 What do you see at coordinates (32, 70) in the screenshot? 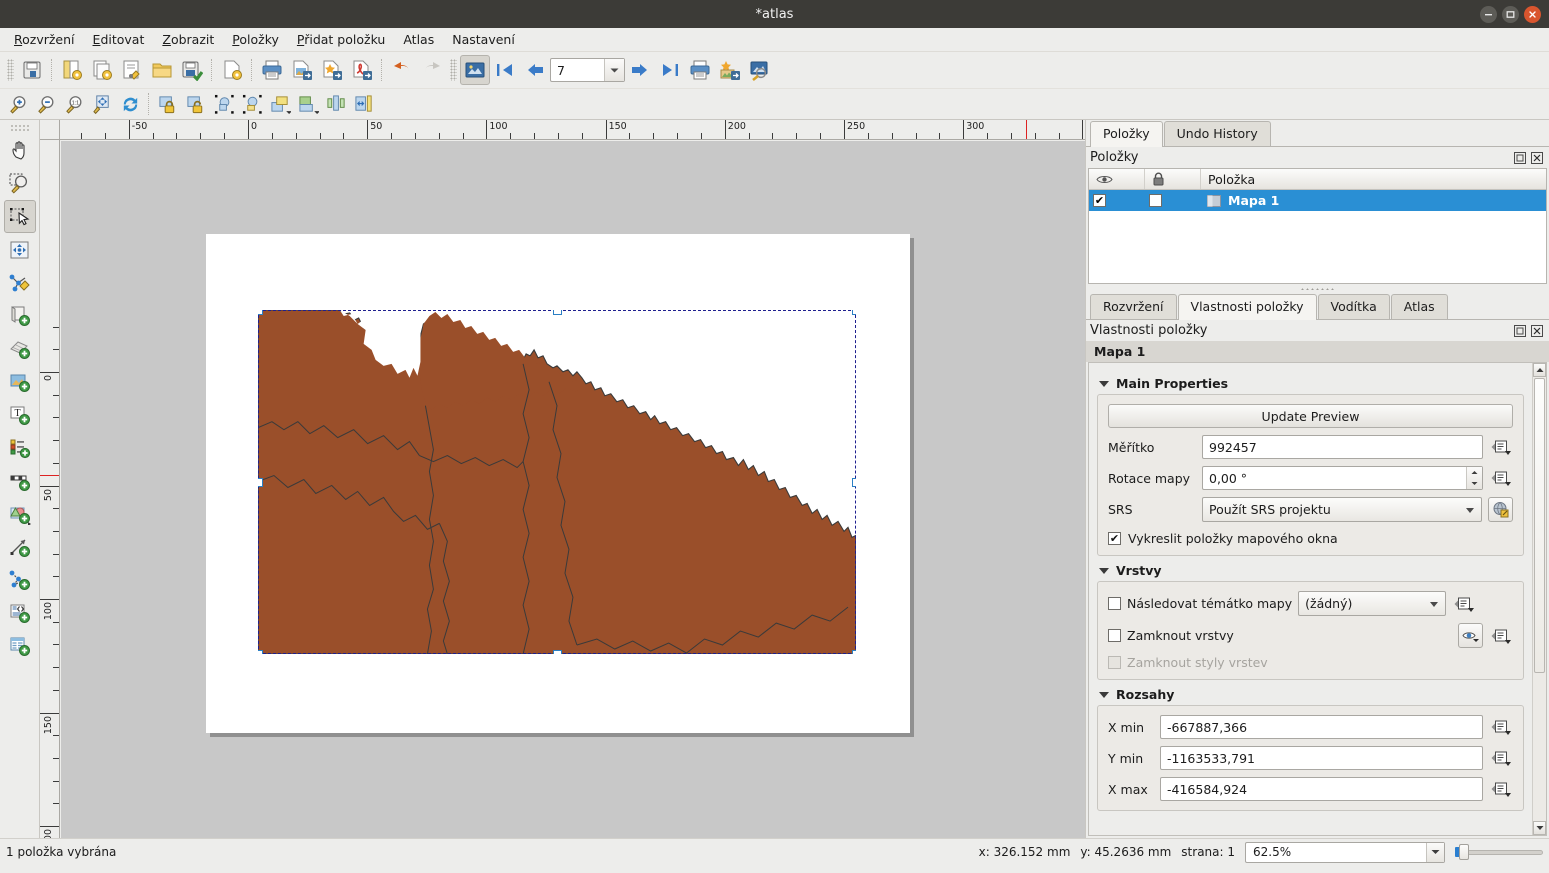
I see `save-layout-button` at bounding box center [32, 70].